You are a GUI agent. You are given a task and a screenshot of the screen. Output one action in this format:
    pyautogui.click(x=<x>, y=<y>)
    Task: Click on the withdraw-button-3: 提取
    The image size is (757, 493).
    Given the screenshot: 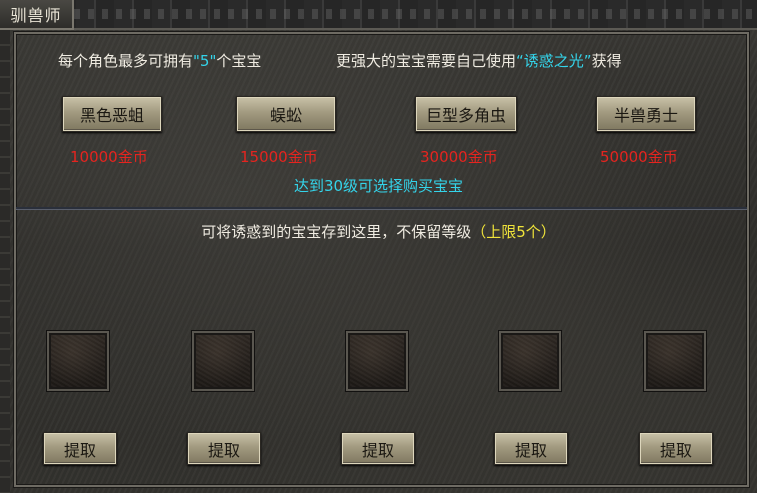 What is the action you would take?
    pyautogui.click(x=378, y=448)
    